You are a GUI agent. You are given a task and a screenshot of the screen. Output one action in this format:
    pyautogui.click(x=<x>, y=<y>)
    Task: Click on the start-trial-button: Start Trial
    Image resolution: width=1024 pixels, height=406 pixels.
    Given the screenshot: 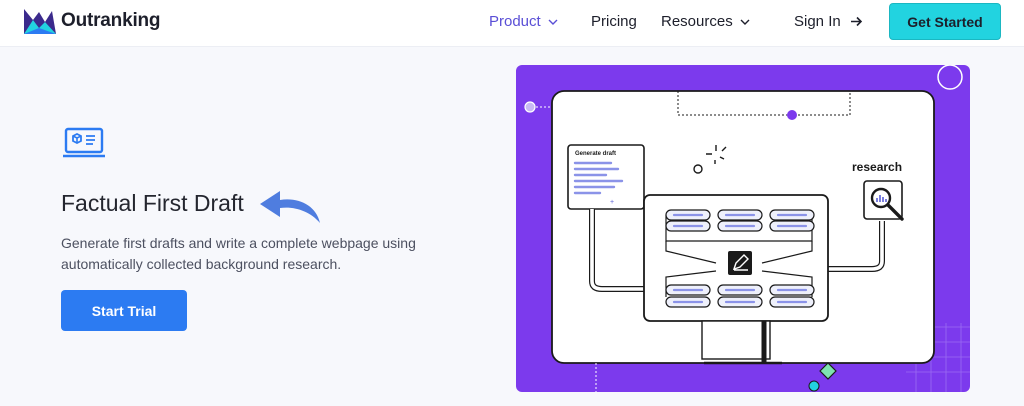 What is the action you would take?
    pyautogui.click(x=124, y=310)
    